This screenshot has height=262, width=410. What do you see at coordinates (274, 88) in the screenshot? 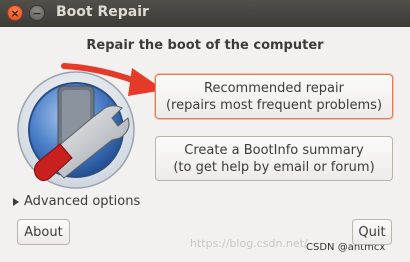
I see `recommended-repair-label: Recommended repair` at bounding box center [274, 88].